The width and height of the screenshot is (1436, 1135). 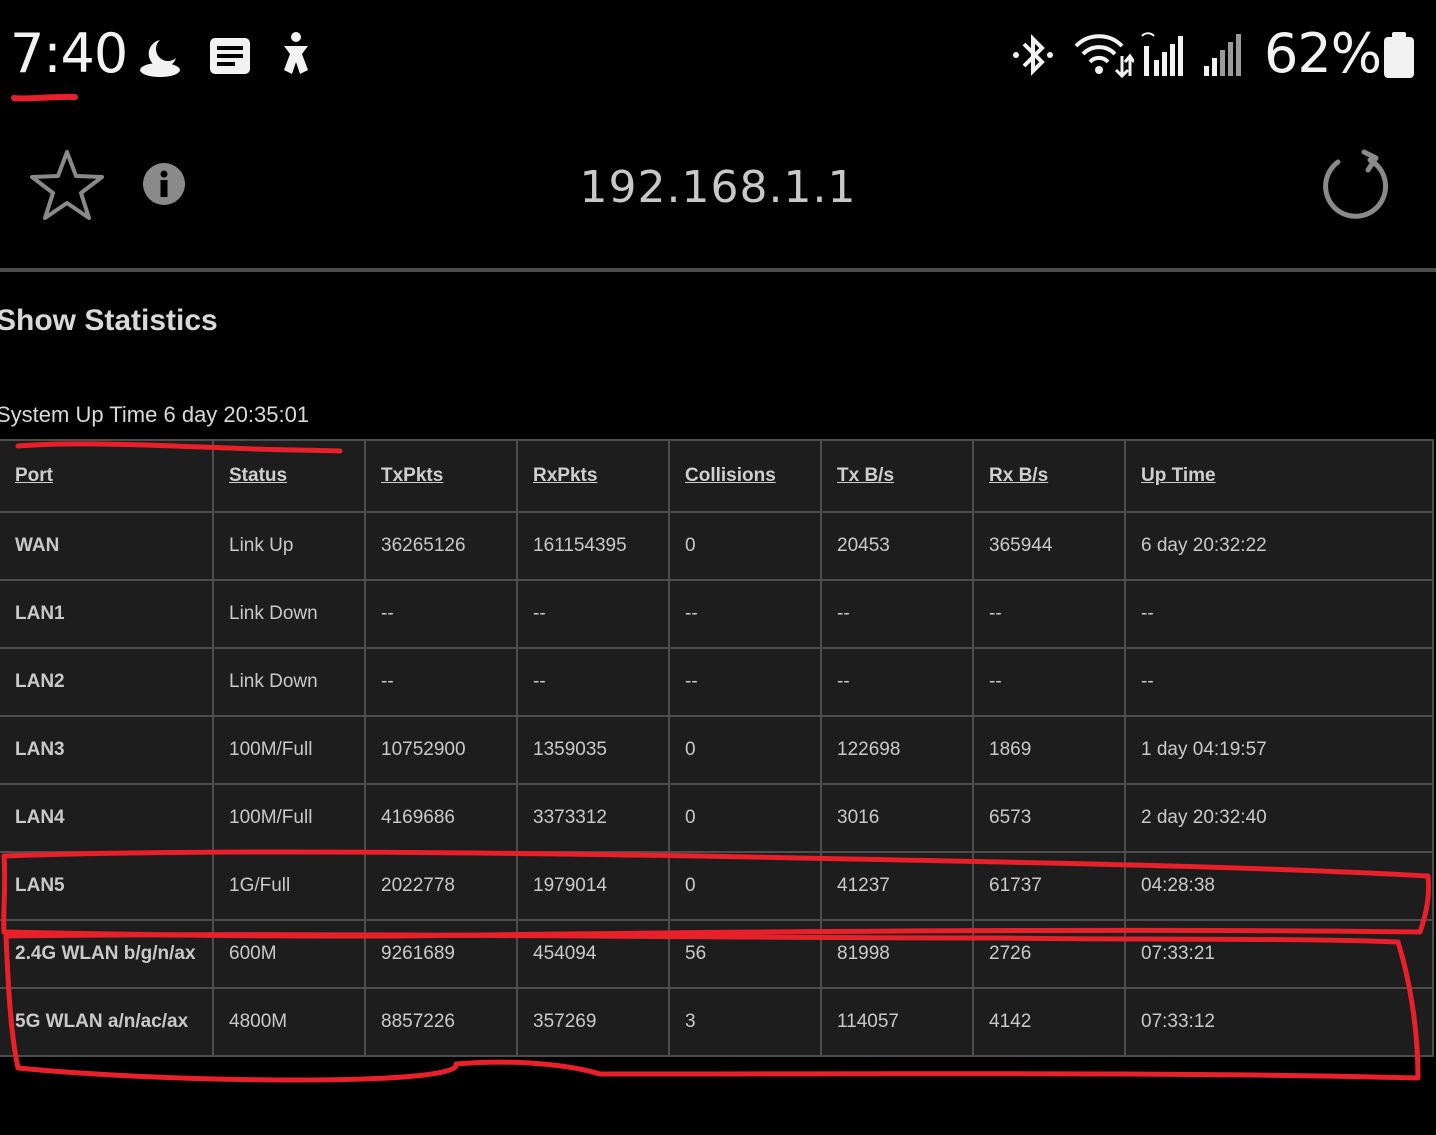 What do you see at coordinates (718, 270) in the screenshot?
I see `header-divider` at bounding box center [718, 270].